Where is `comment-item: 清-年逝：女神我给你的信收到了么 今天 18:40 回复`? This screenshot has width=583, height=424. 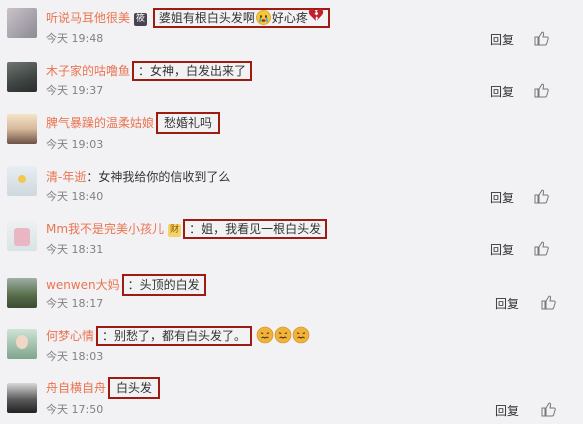
comment-item: 清-年逝：女神我给你的信收到了么 今天 18:40 回复 is located at coordinates (291, 180).